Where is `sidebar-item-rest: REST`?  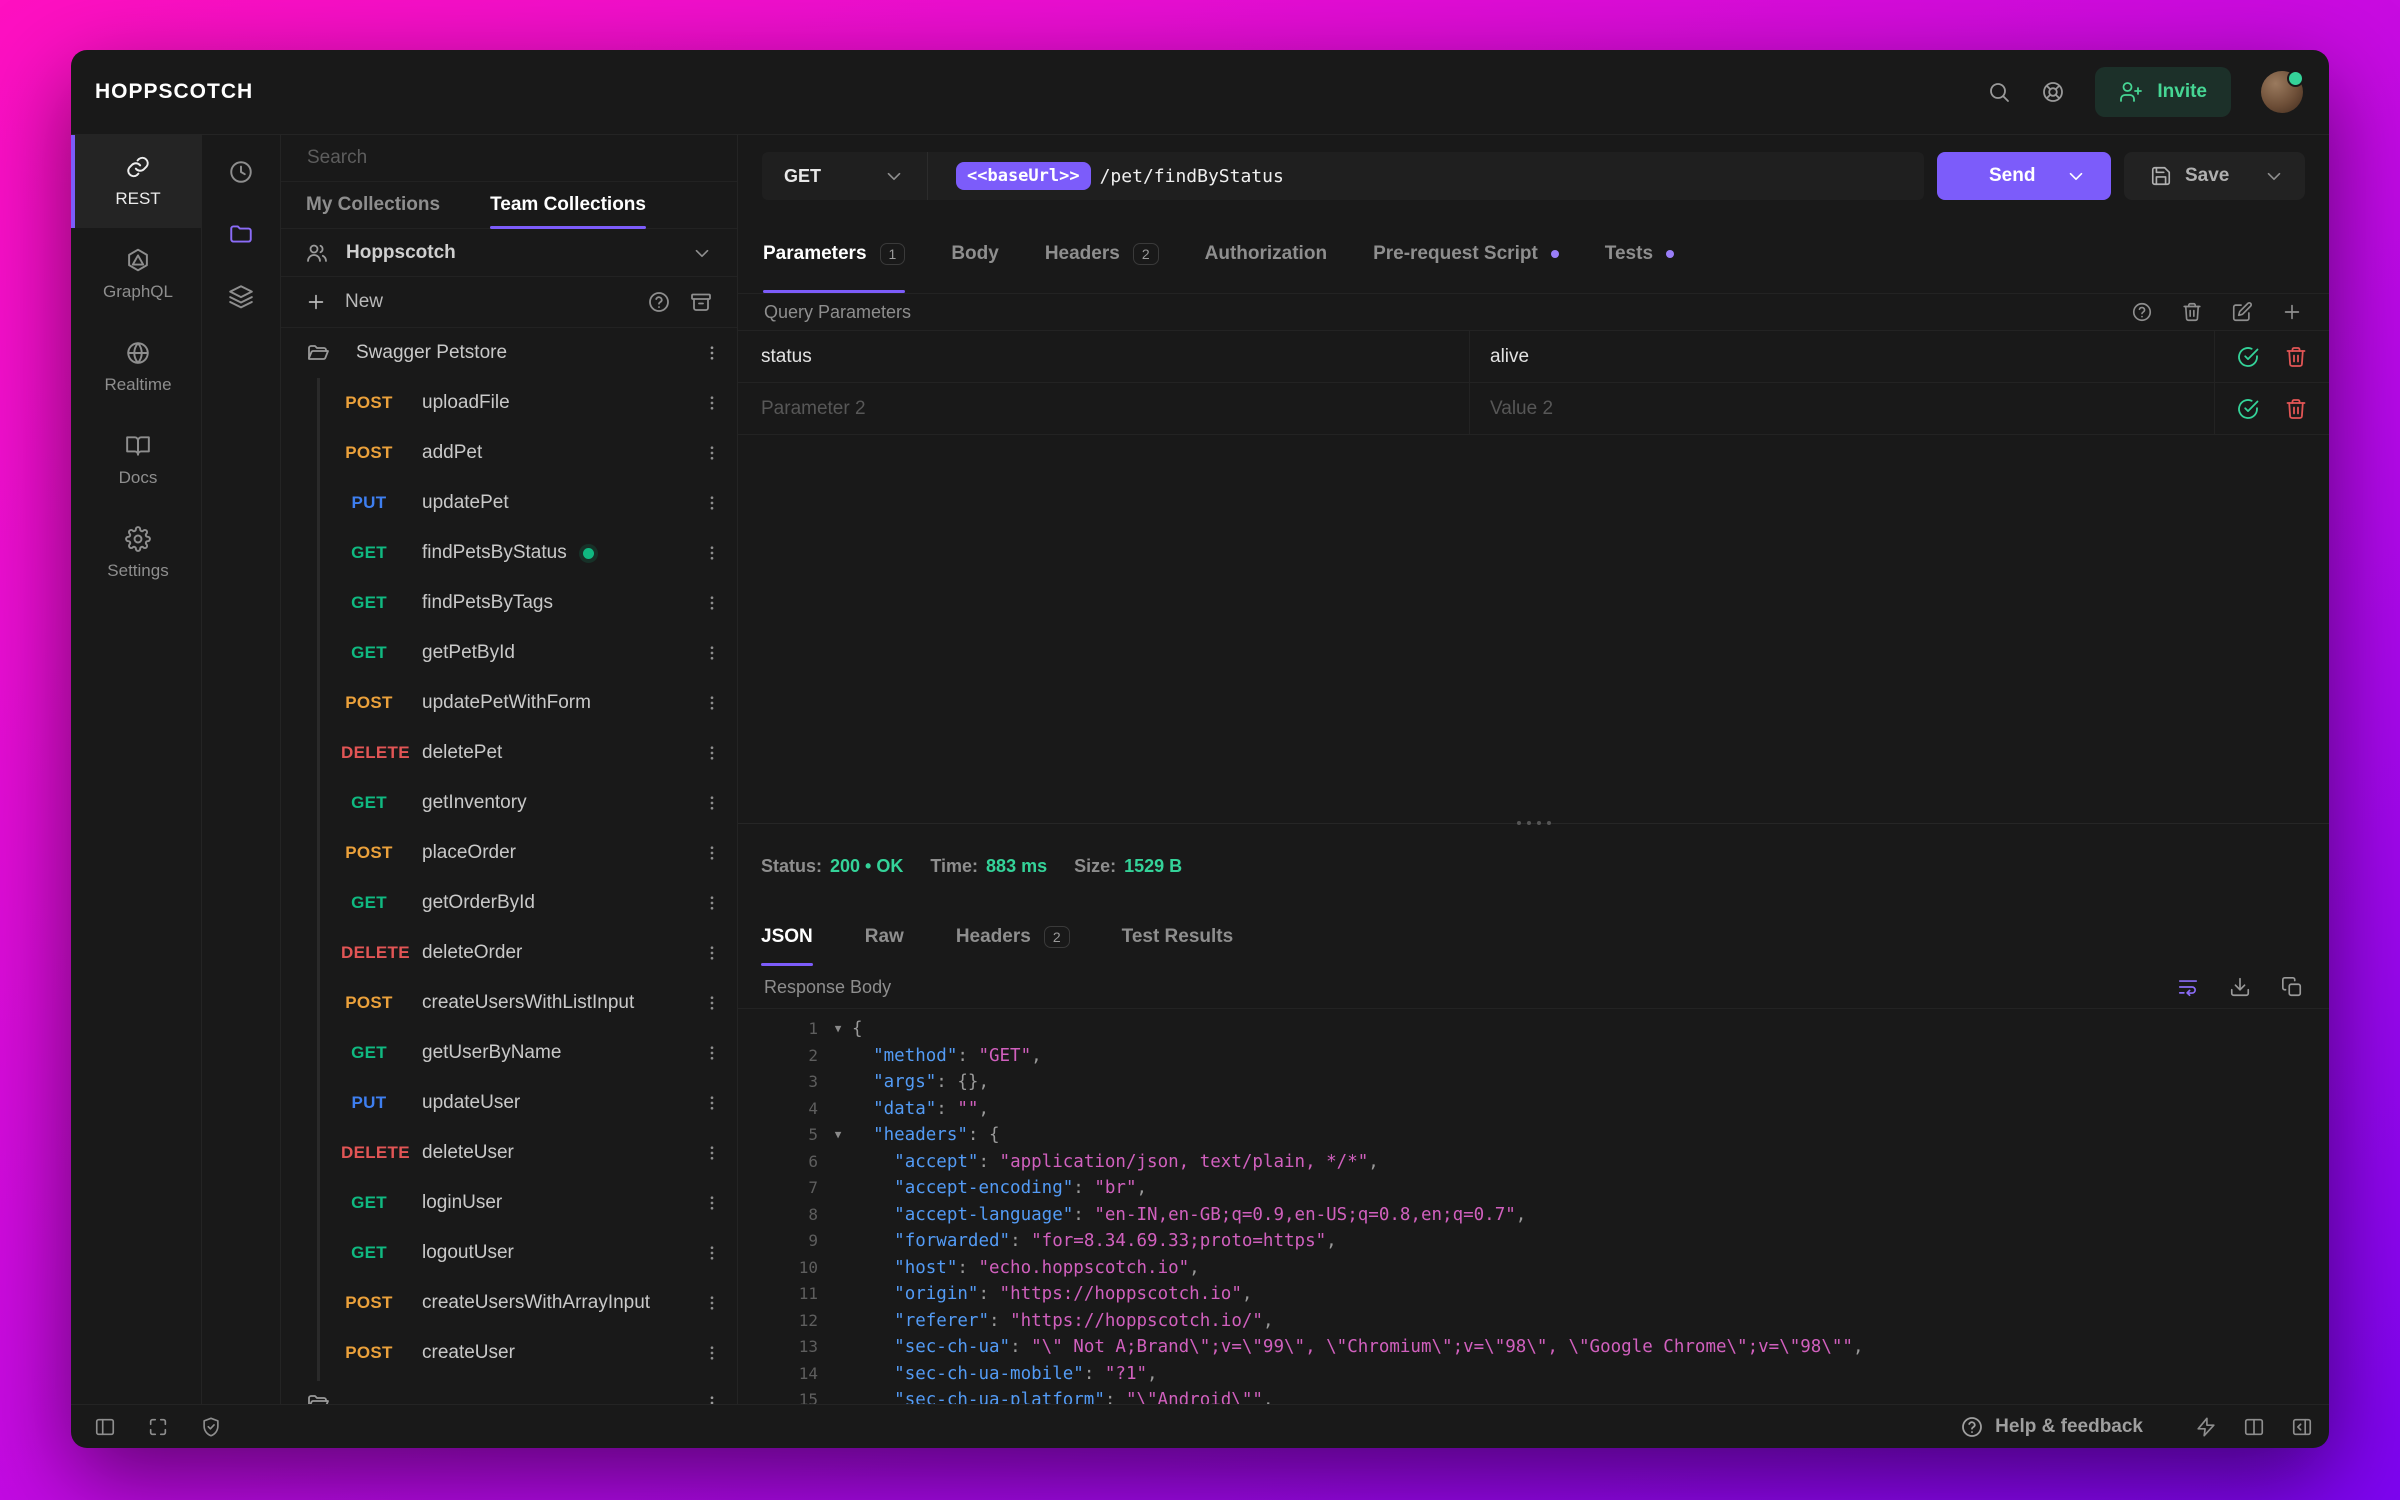 sidebar-item-rest: REST is located at coordinates (136, 181).